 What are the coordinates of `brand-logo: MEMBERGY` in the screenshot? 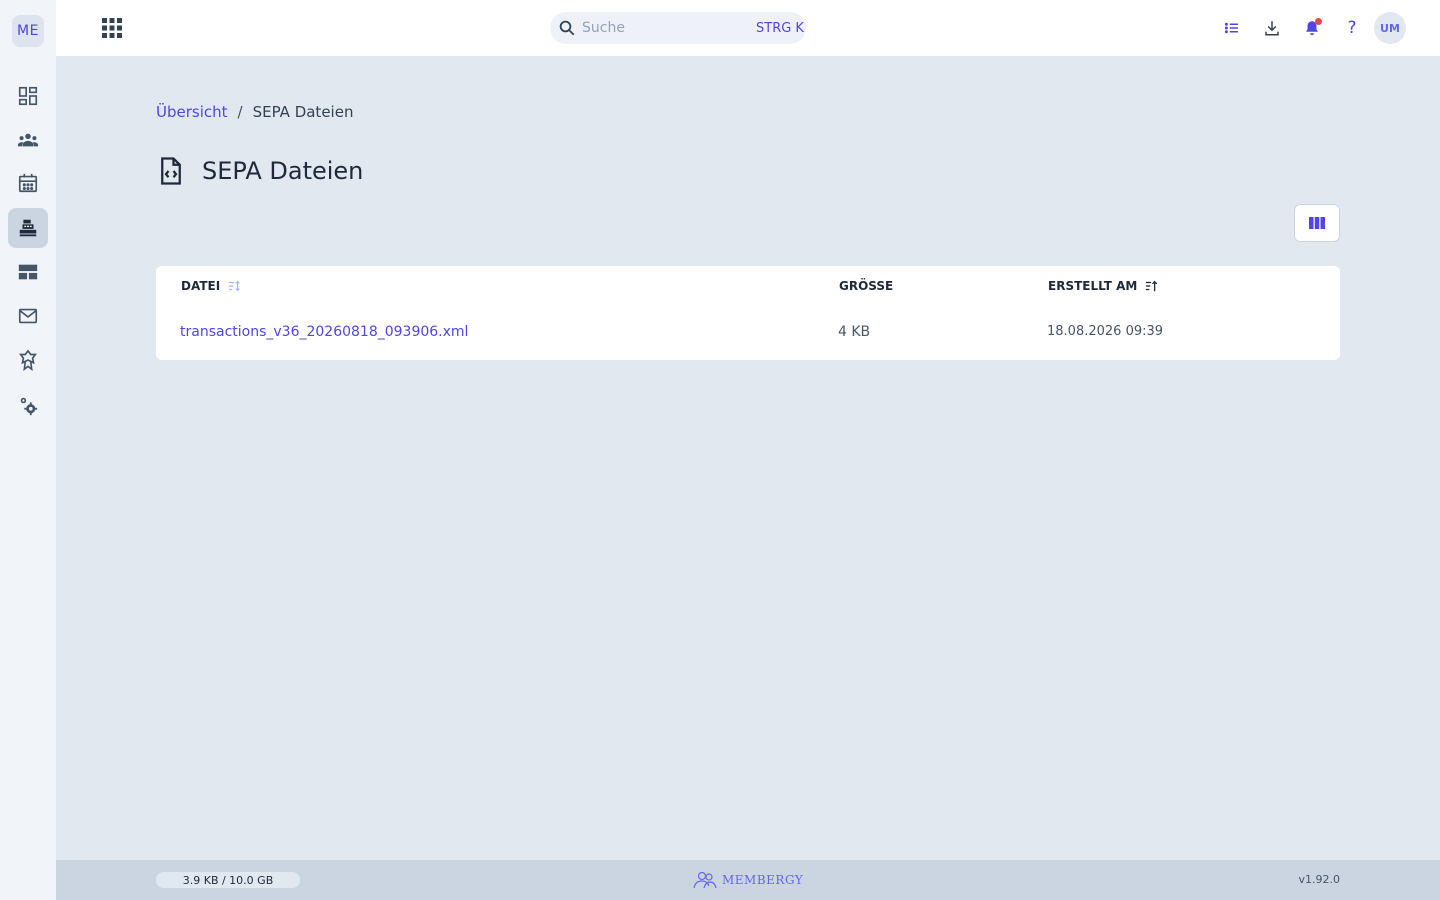 It's located at (747, 880).